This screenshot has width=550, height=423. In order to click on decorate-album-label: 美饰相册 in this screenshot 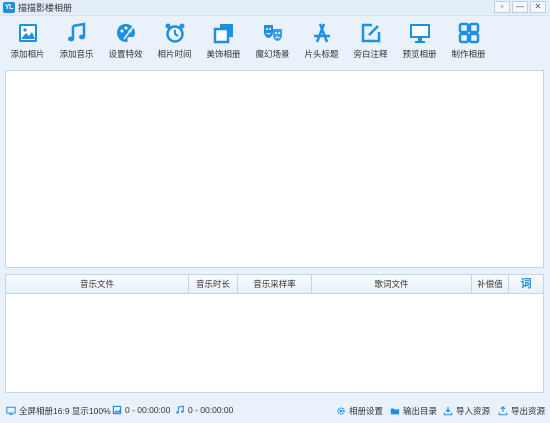, I will do `click(223, 54)`.